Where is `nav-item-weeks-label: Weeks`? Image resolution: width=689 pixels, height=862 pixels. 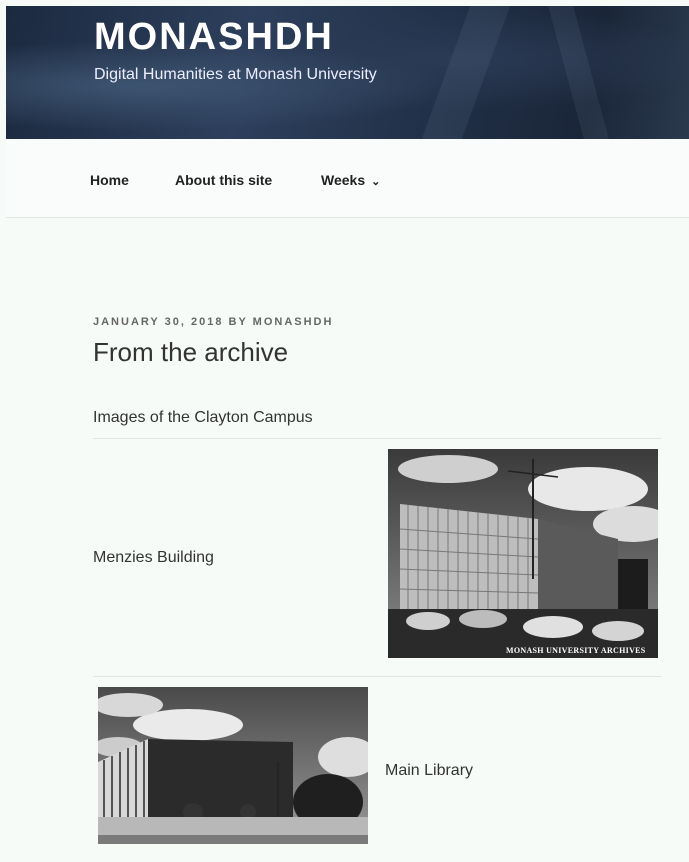 nav-item-weeks-label: Weeks is located at coordinates (343, 180).